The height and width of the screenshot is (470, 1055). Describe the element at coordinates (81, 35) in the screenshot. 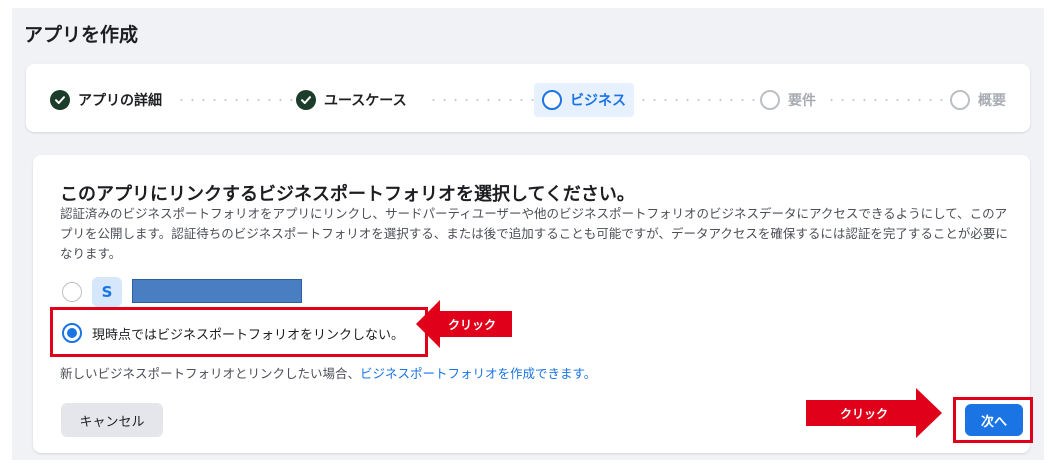

I see `page-title: アプリを作成` at that location.